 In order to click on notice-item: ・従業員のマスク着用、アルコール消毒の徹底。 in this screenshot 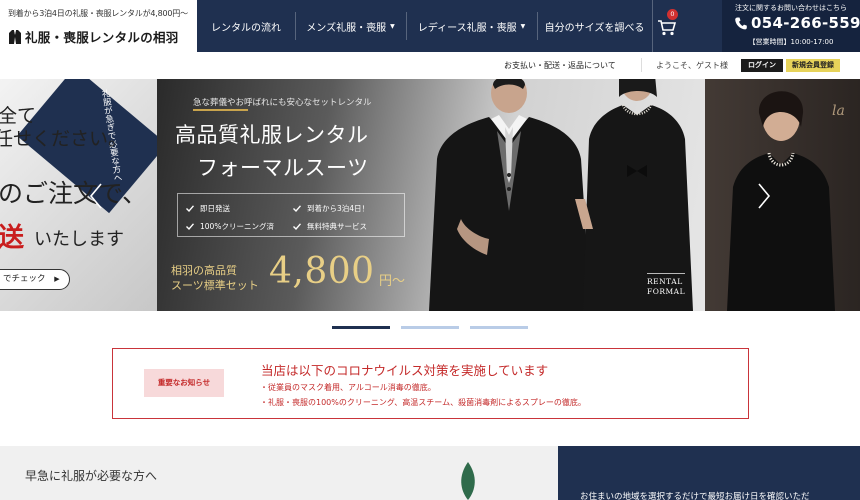, I will do `click(348, 387)`.